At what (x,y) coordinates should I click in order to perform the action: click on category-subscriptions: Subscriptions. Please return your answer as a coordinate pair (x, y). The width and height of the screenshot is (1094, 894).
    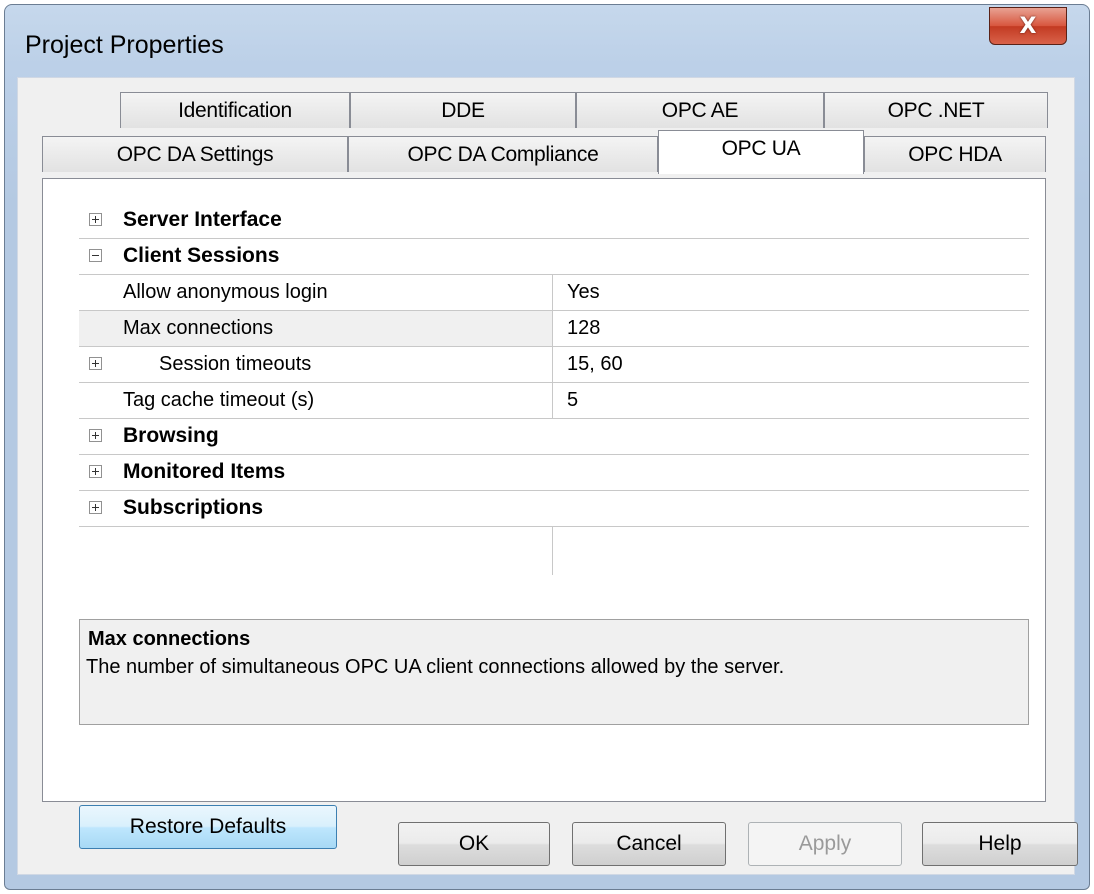
    Looking at the image, I should click on (554, 509).